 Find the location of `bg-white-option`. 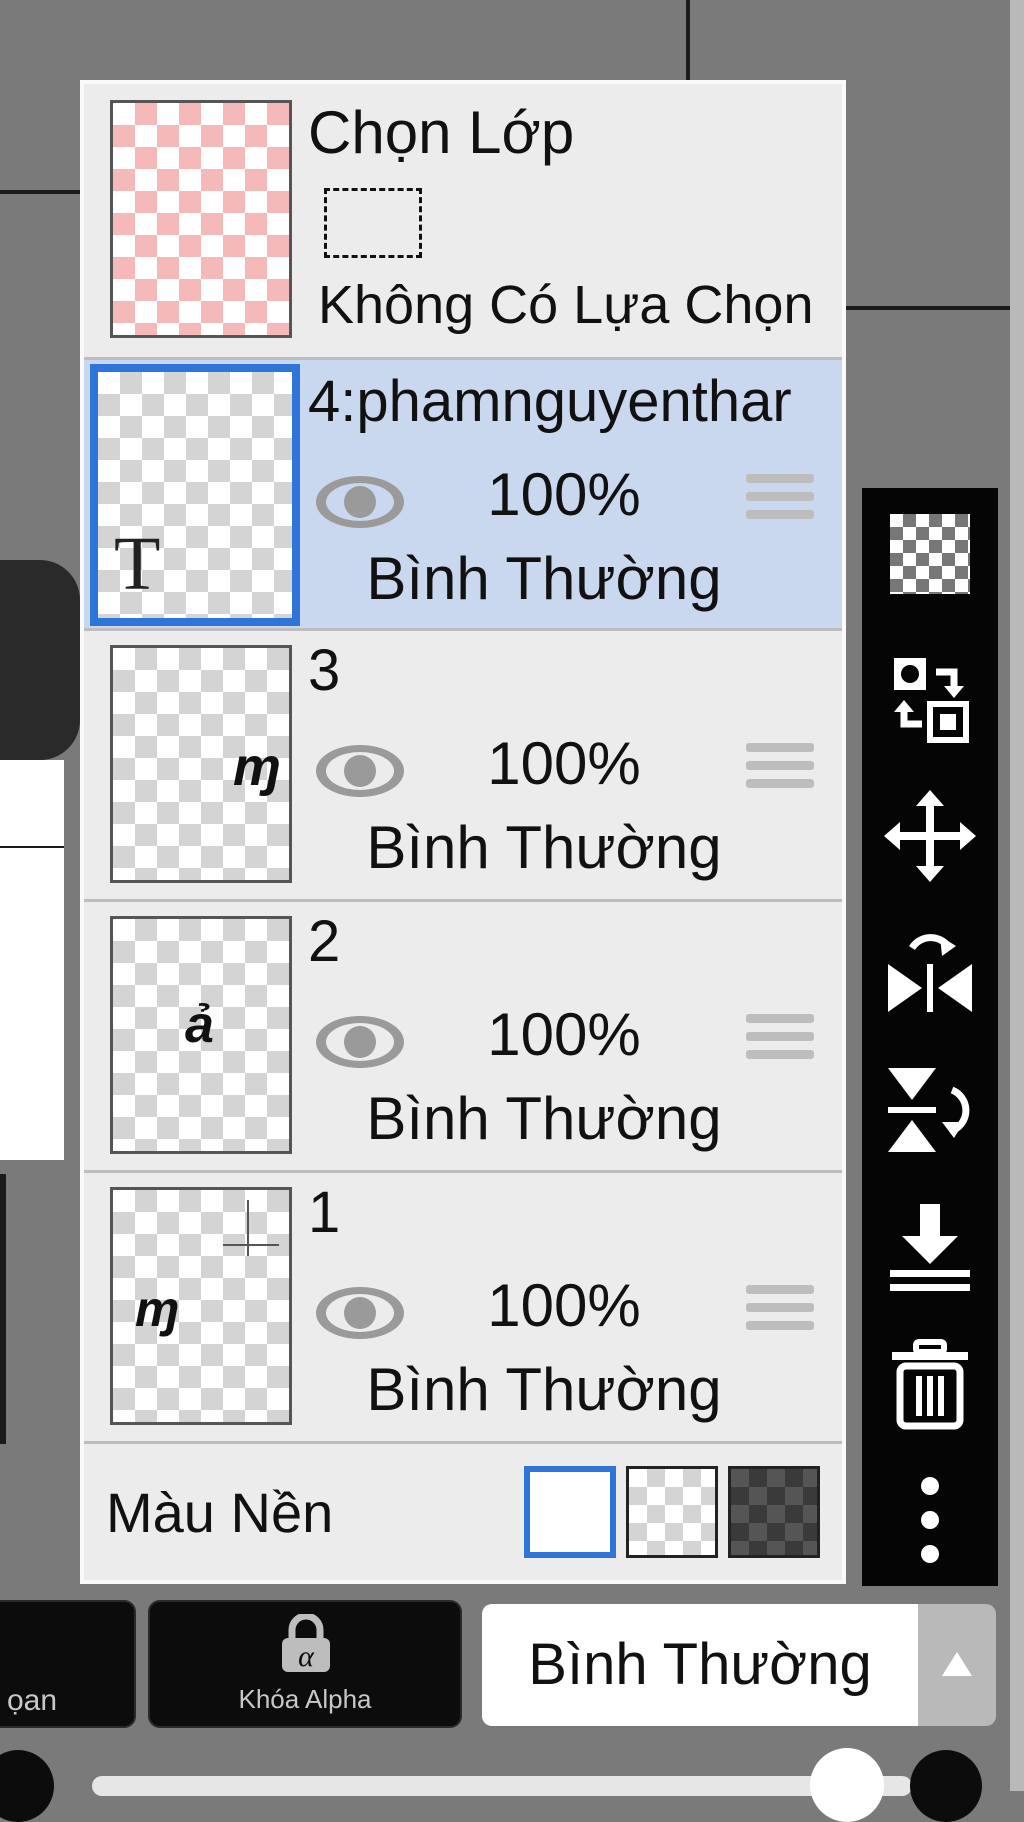

bg-white-option is located at coordinates (570, 1512).